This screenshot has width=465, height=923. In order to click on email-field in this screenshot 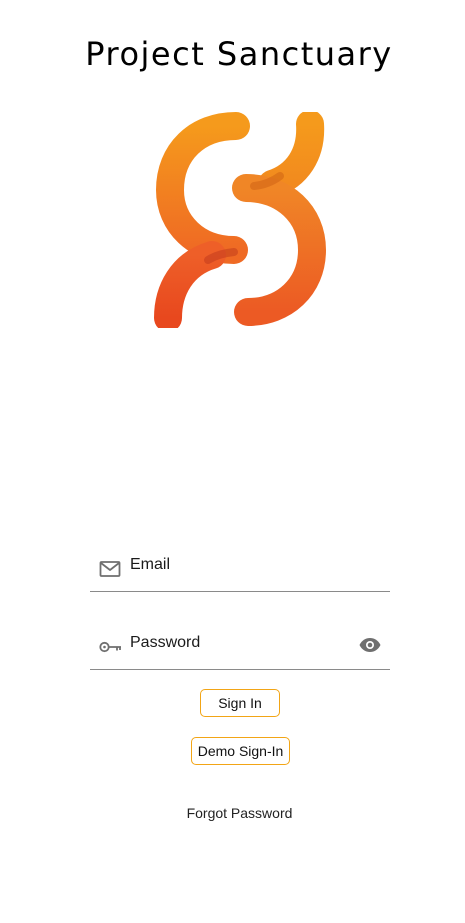, I will do `click(240, 568)`.